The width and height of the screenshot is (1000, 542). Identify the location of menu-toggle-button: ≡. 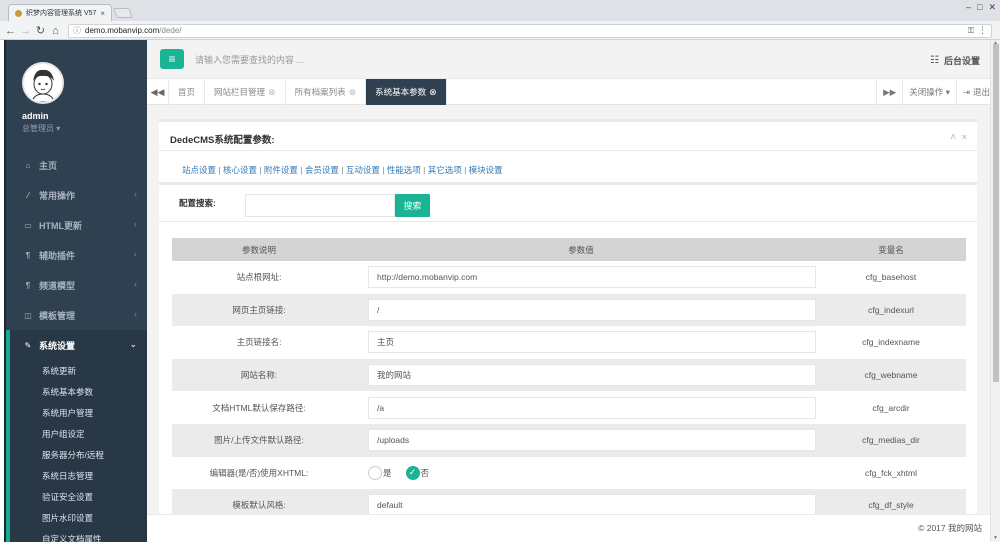
(172, 59).